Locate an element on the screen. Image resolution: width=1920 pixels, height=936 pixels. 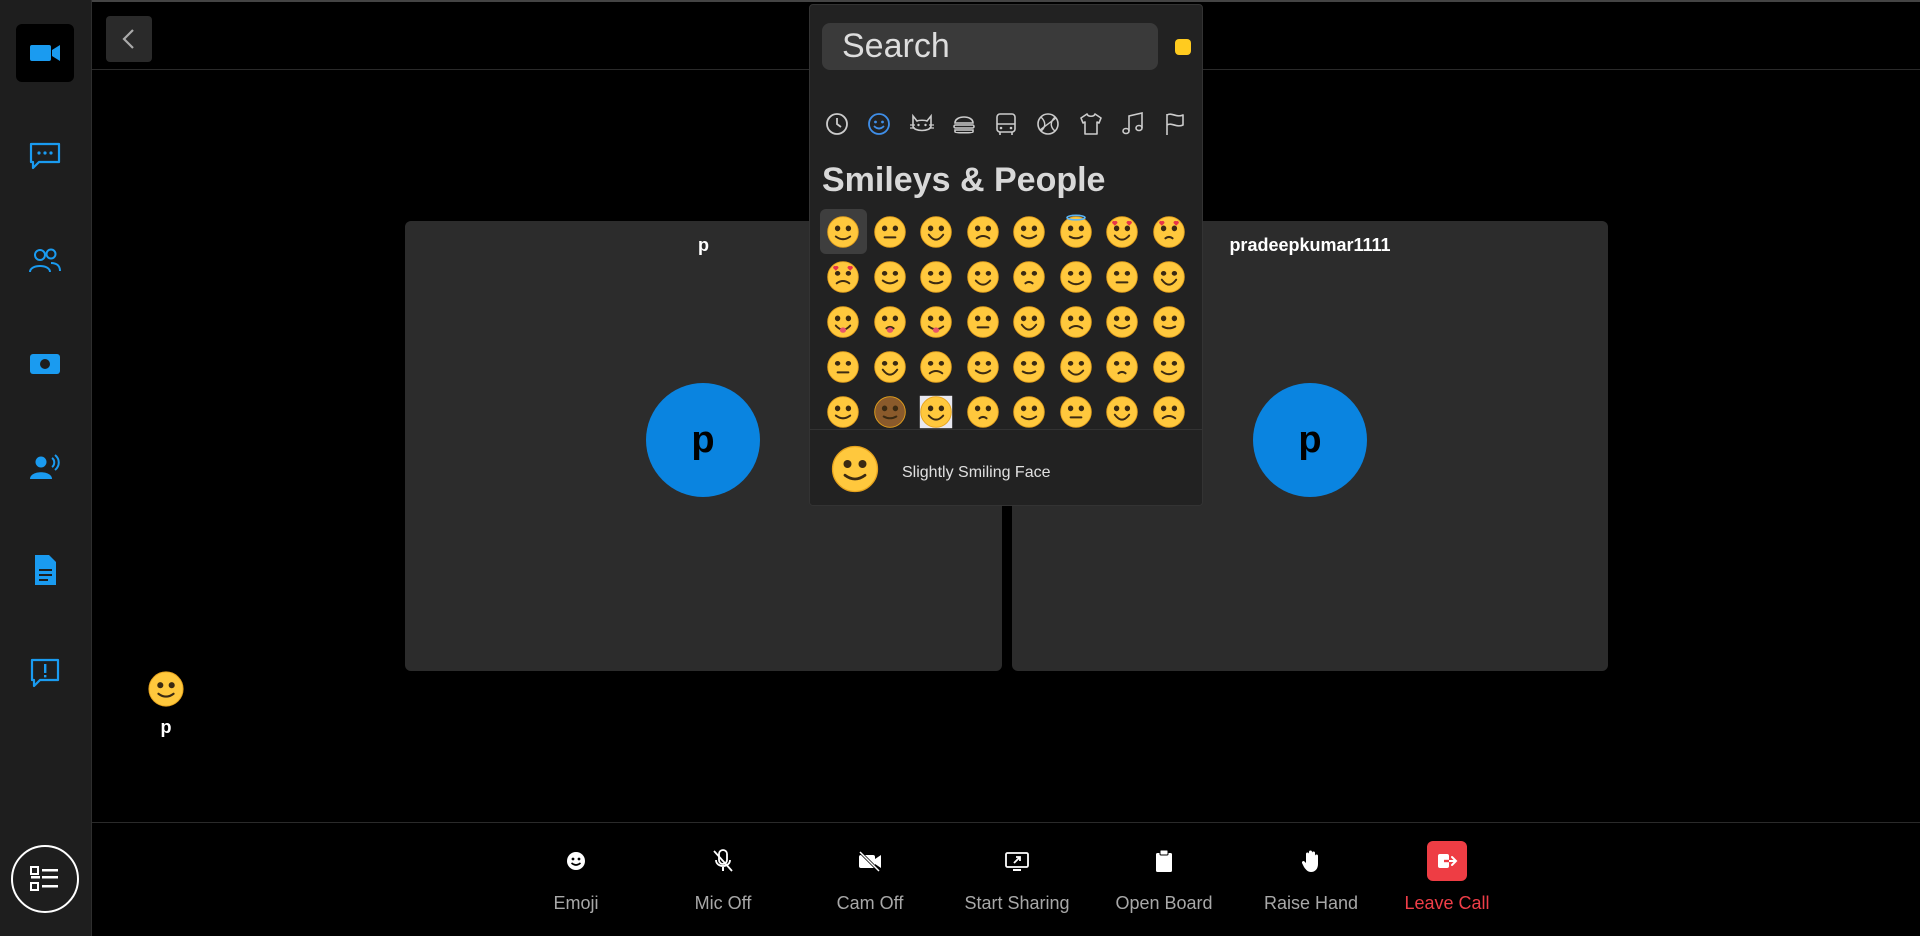
raise-hand-label: Raise Hand is located at coordinates (1311, 903).